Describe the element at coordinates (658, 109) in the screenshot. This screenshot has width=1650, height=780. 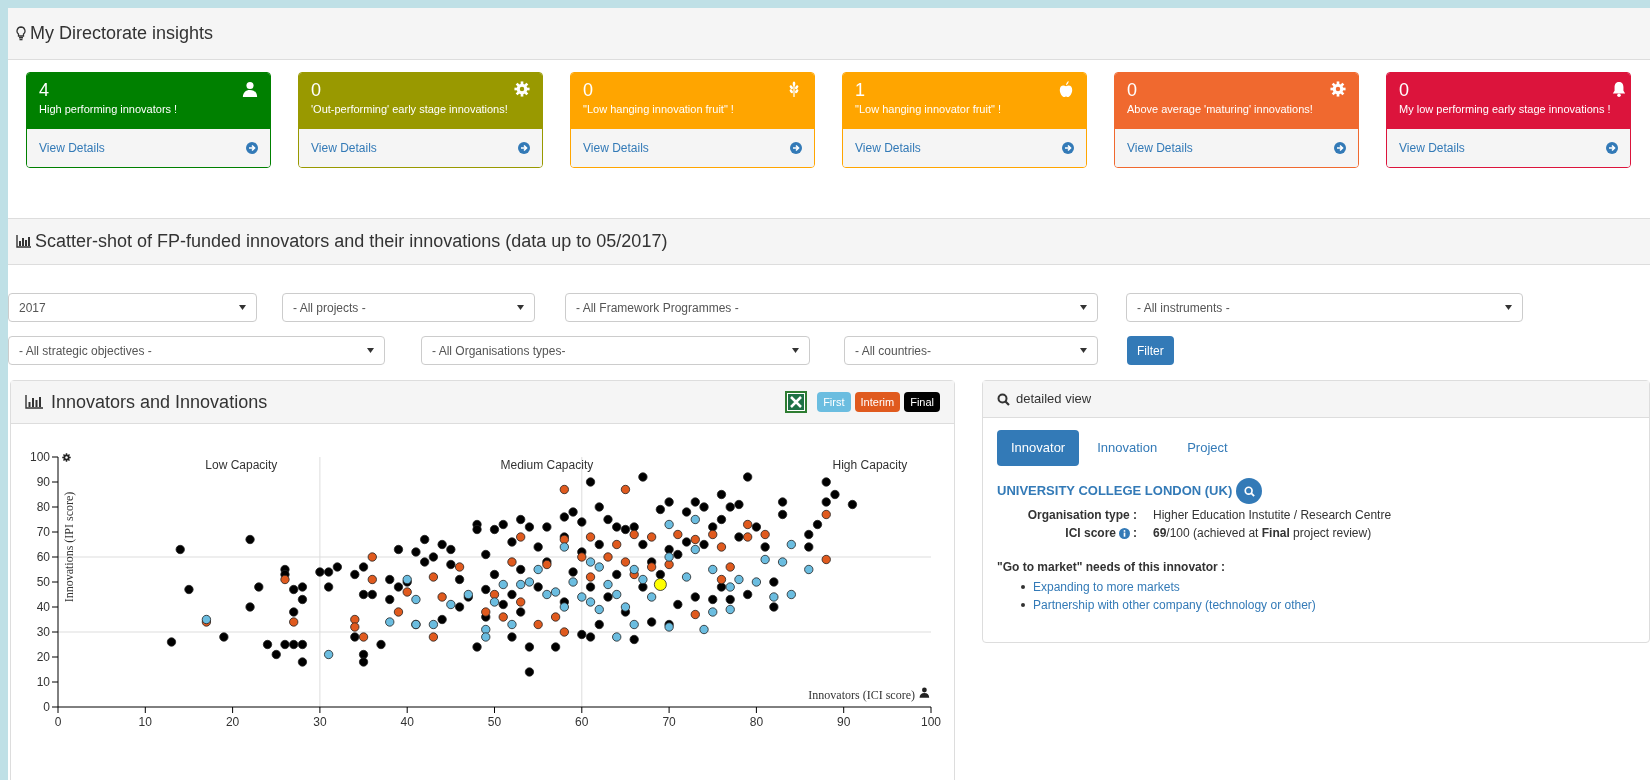
I see `card-label: "Low hanging innovation fruit" !` at that location.